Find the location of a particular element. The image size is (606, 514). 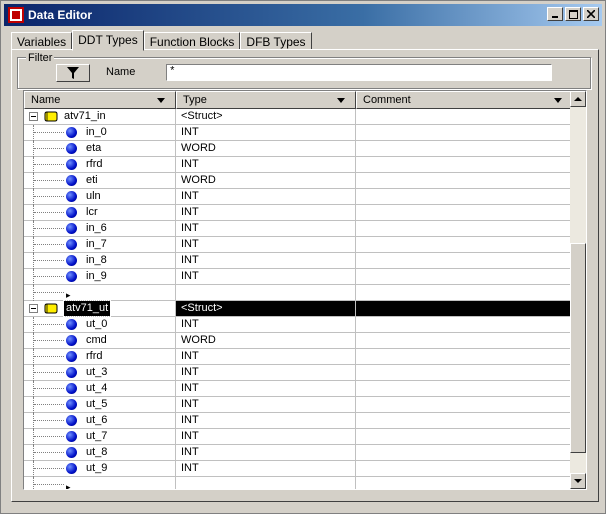

filter-button is located at coordinates (73, 73).